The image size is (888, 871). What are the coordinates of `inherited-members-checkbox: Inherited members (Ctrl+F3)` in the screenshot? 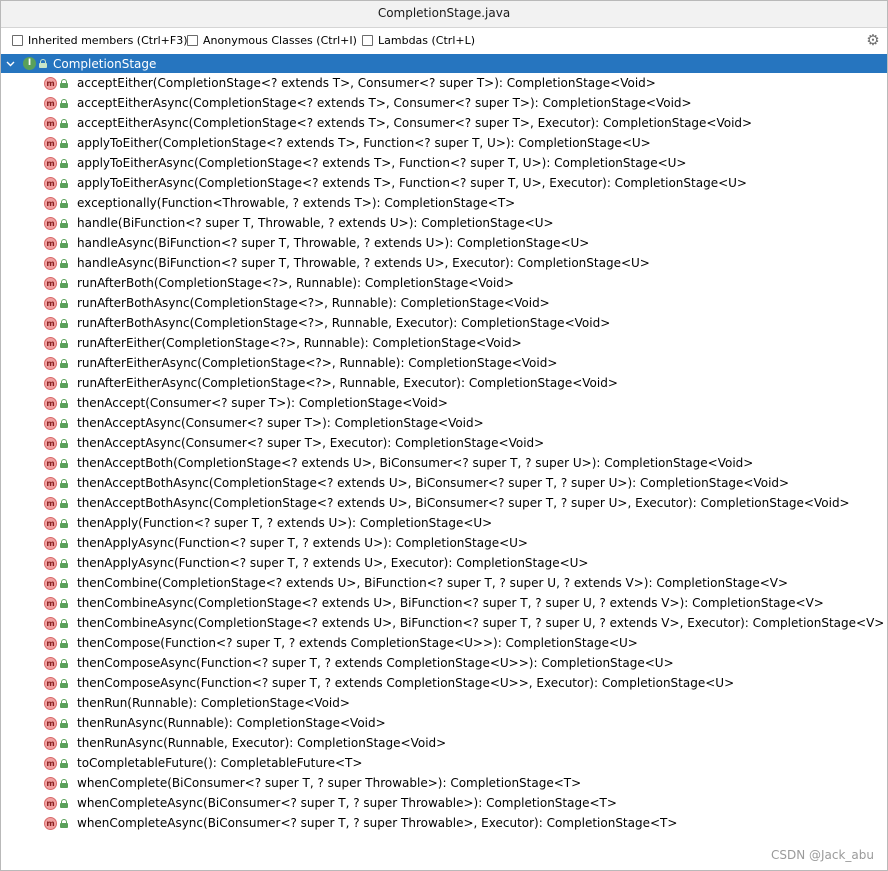 It's located at (100, 40).